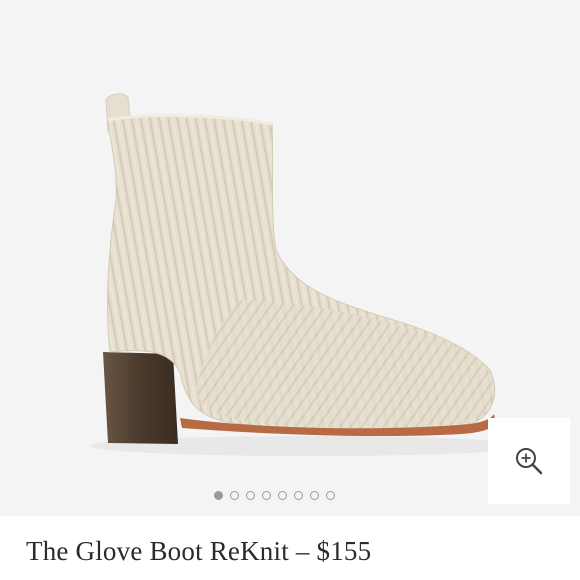 The image size is (580, 580). Describe the element at coordinates (199, 551) in the screenshot. I see `product-title: The Glove Boot ReKnit – $155` at that location.